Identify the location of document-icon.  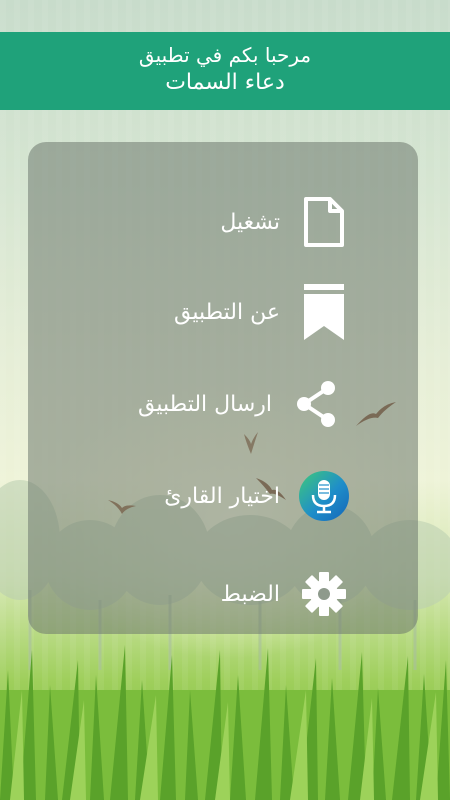
(324, 222).